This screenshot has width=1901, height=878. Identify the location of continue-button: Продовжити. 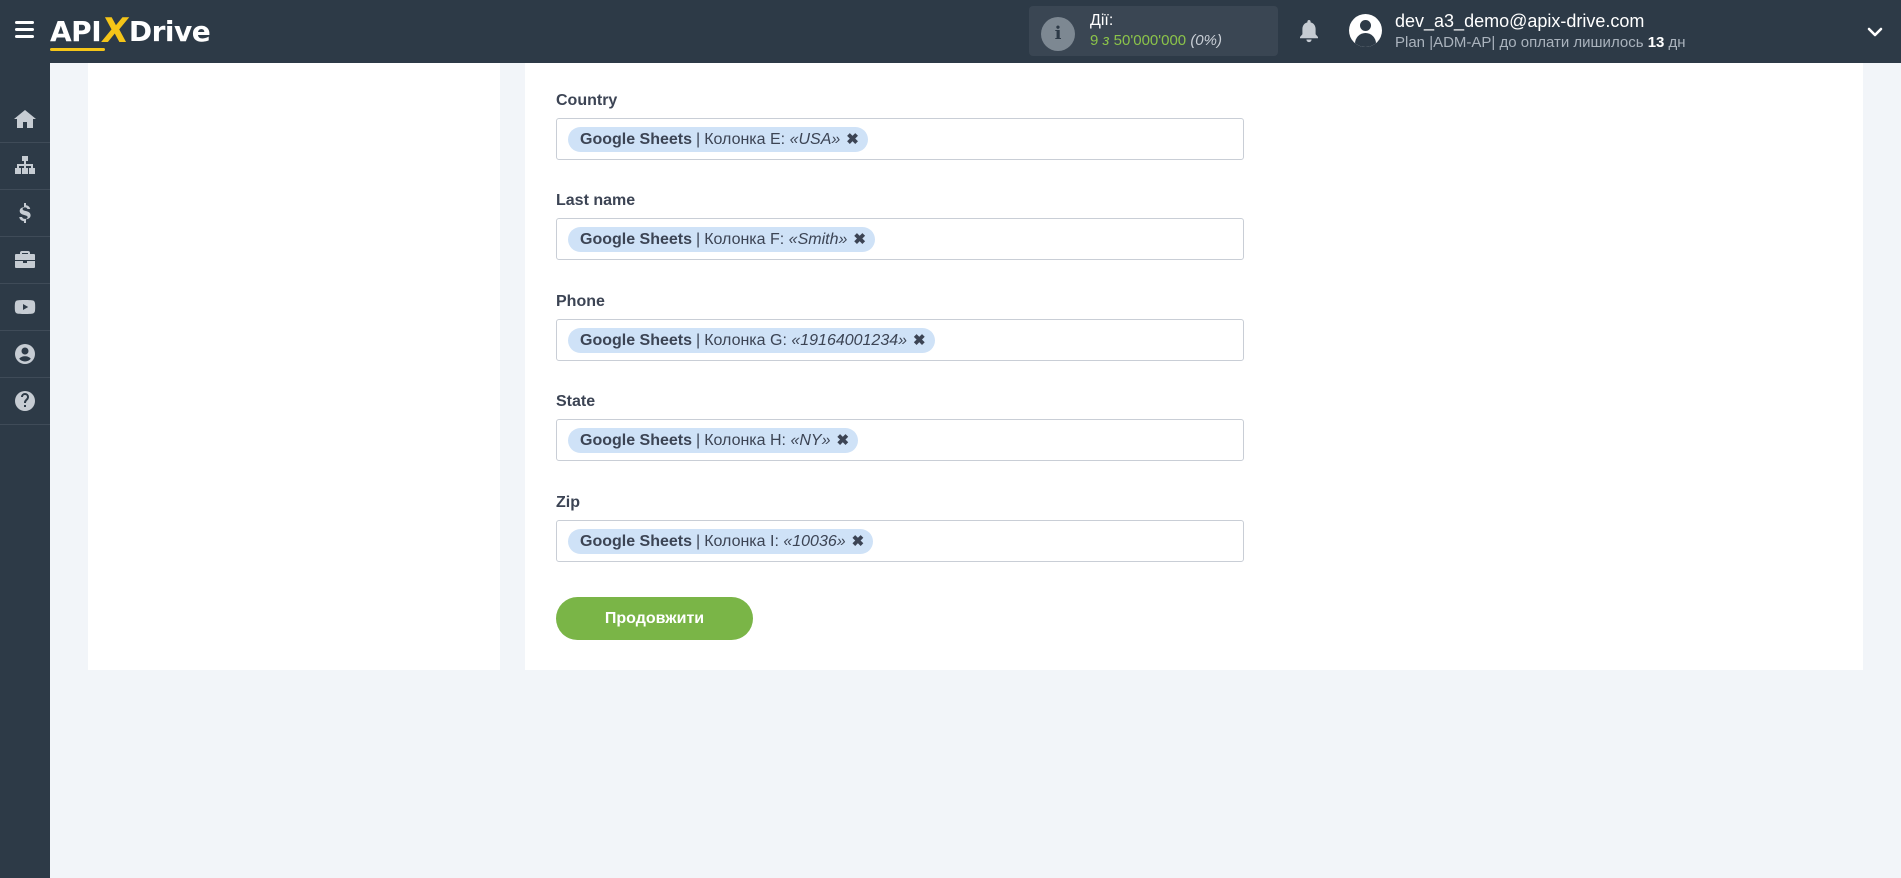
(654, 618).